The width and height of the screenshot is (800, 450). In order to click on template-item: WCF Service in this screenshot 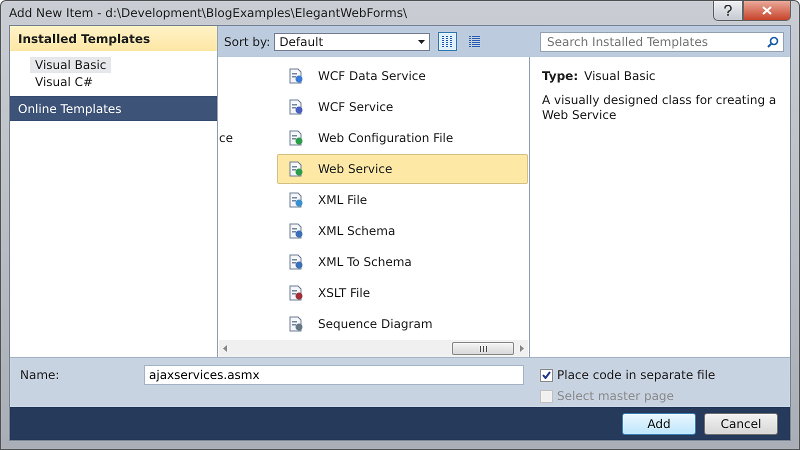, I will do `click(402, 107)`.